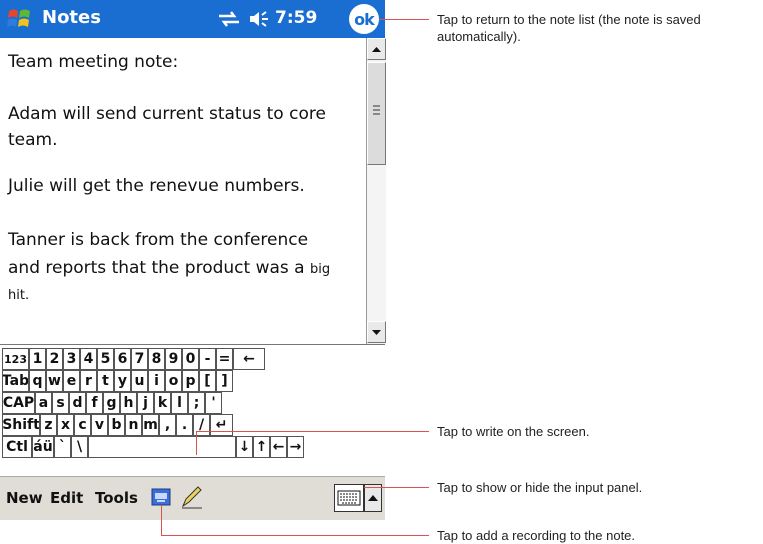 The image size is (763, 544). What do you see at coordinates (249, 359) in the screenshot?
I see `backspace-key: ←` at bounding box center [249, 359].